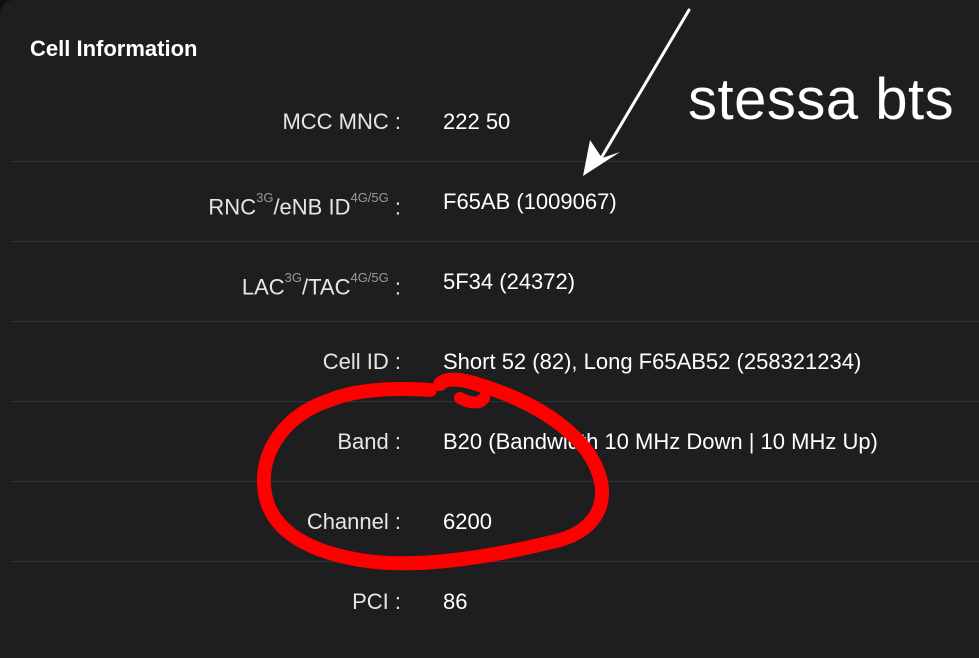 Image resolution: width=979 pixels, height=658 pixels. I want to click on row-value: 86, so click(455, 601).